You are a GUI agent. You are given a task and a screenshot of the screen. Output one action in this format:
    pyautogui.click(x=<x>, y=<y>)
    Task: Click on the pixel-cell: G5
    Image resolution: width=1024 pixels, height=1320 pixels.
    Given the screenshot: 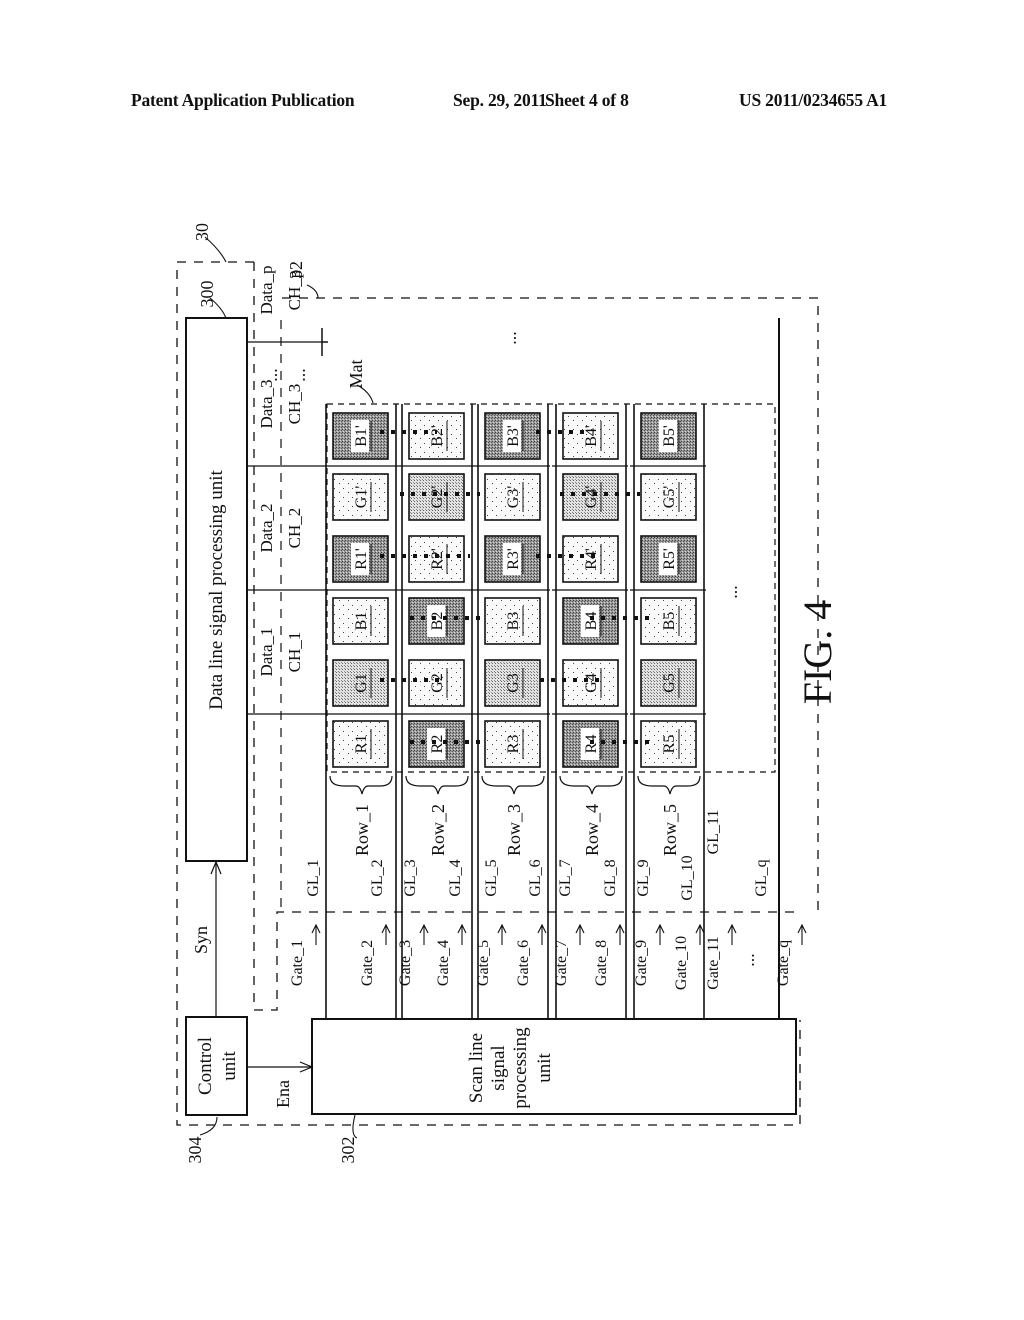 What is the action you would take?
    pyautogui.click(x=668, y=683)
    